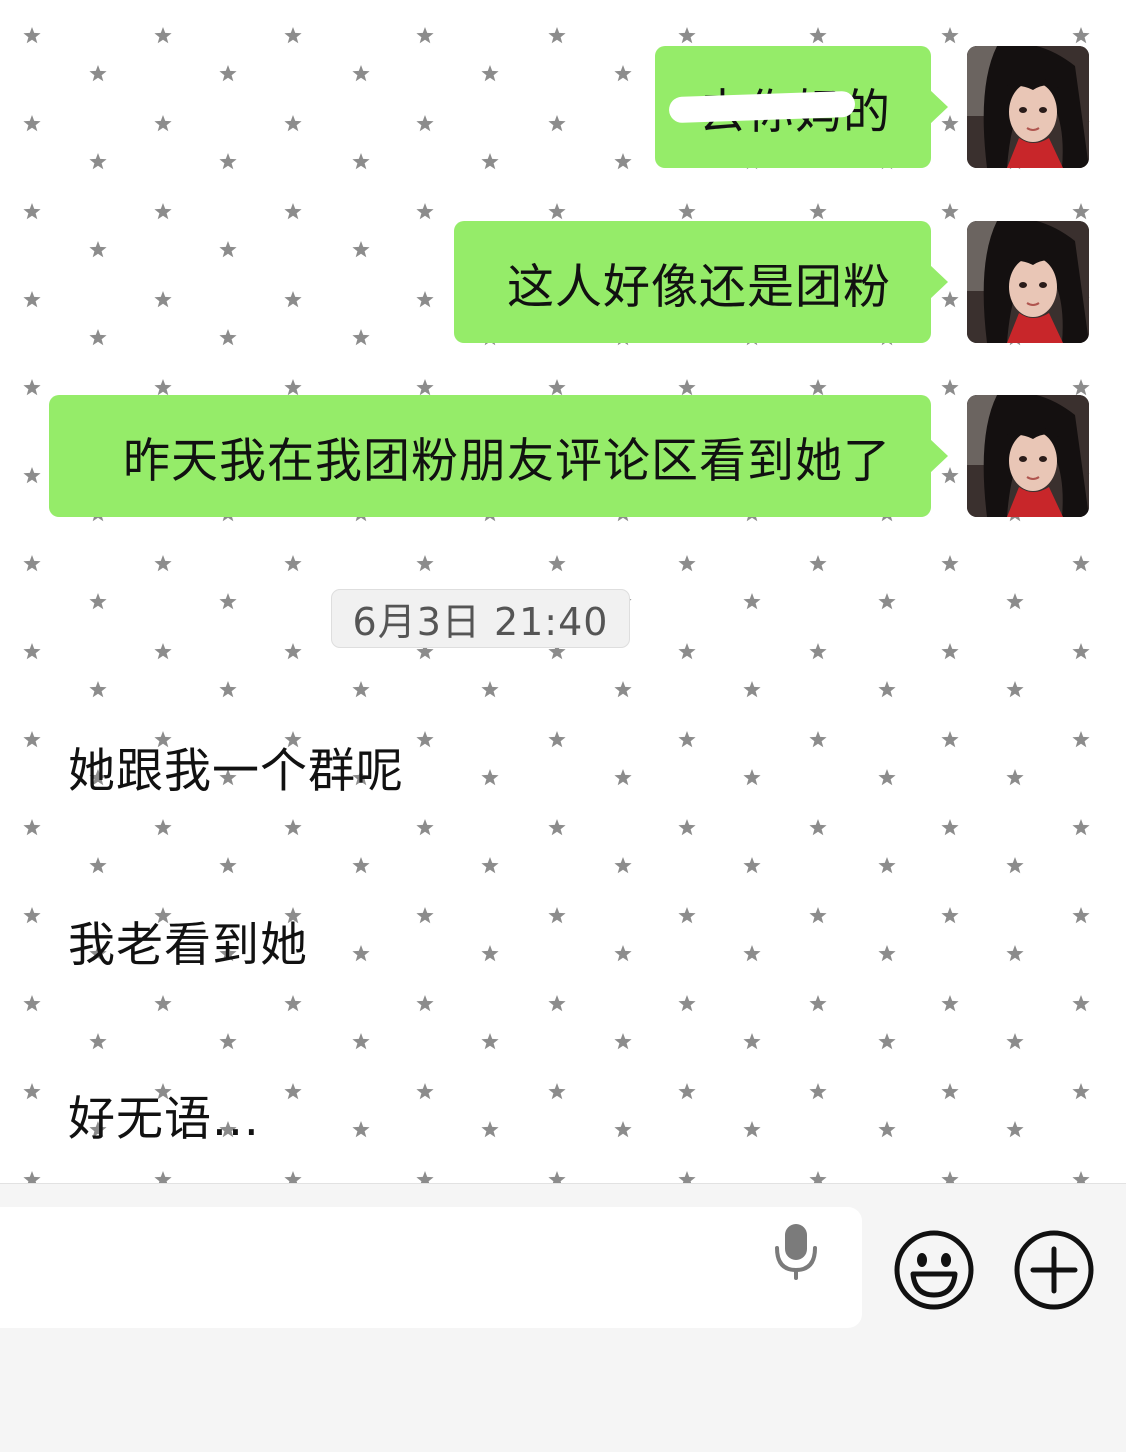  I want to click on received-message-text: 她跟我一个群呢, so click(236, 766).